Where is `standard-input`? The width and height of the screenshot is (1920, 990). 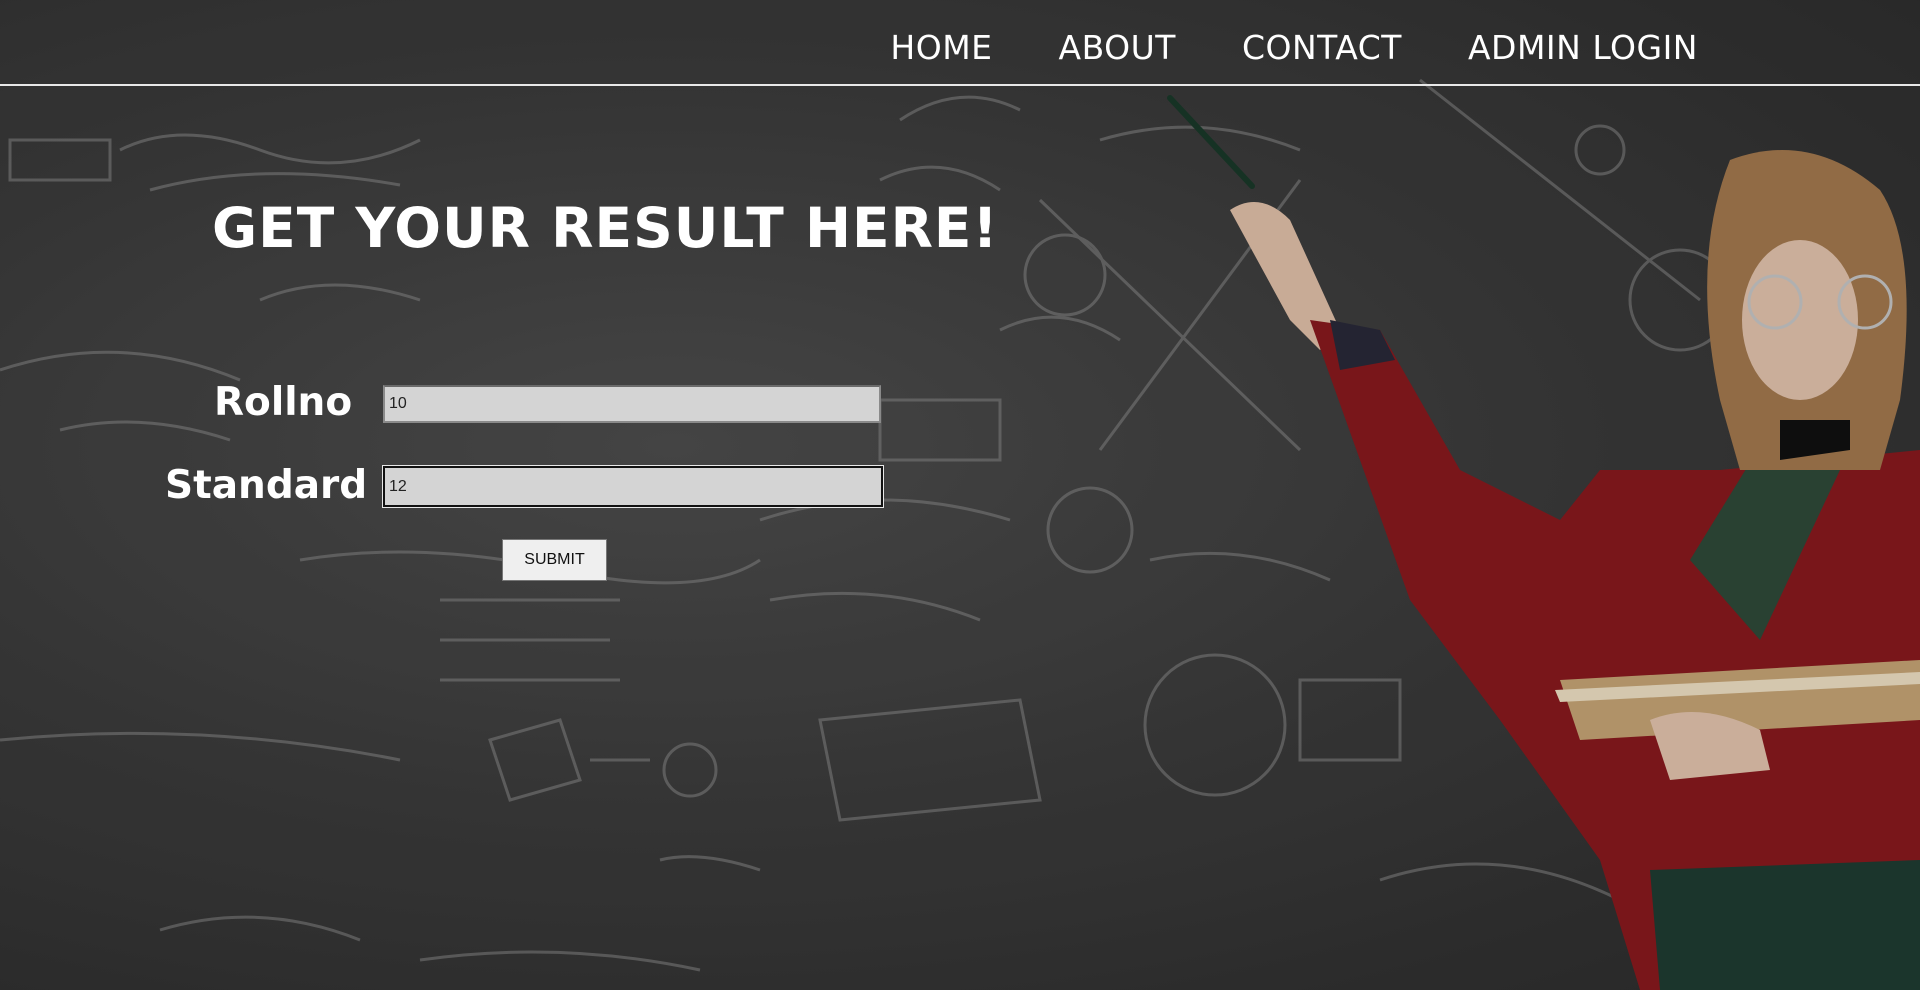
standard-input is located at coordinates (633, 486).